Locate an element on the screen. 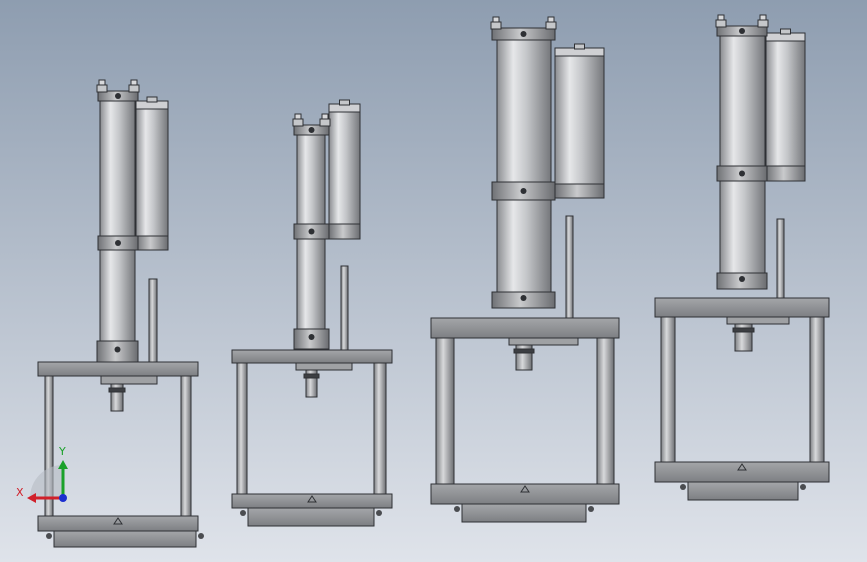 The width and height of the screenshot is (867, 562). triad-z-origin is located at coordinates (63, 498).